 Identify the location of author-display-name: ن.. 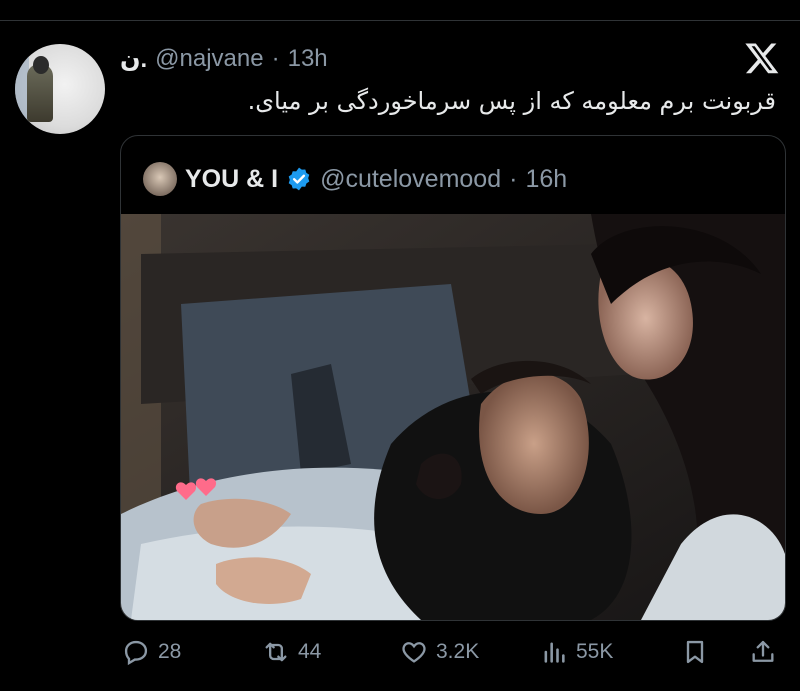
(133, 59).